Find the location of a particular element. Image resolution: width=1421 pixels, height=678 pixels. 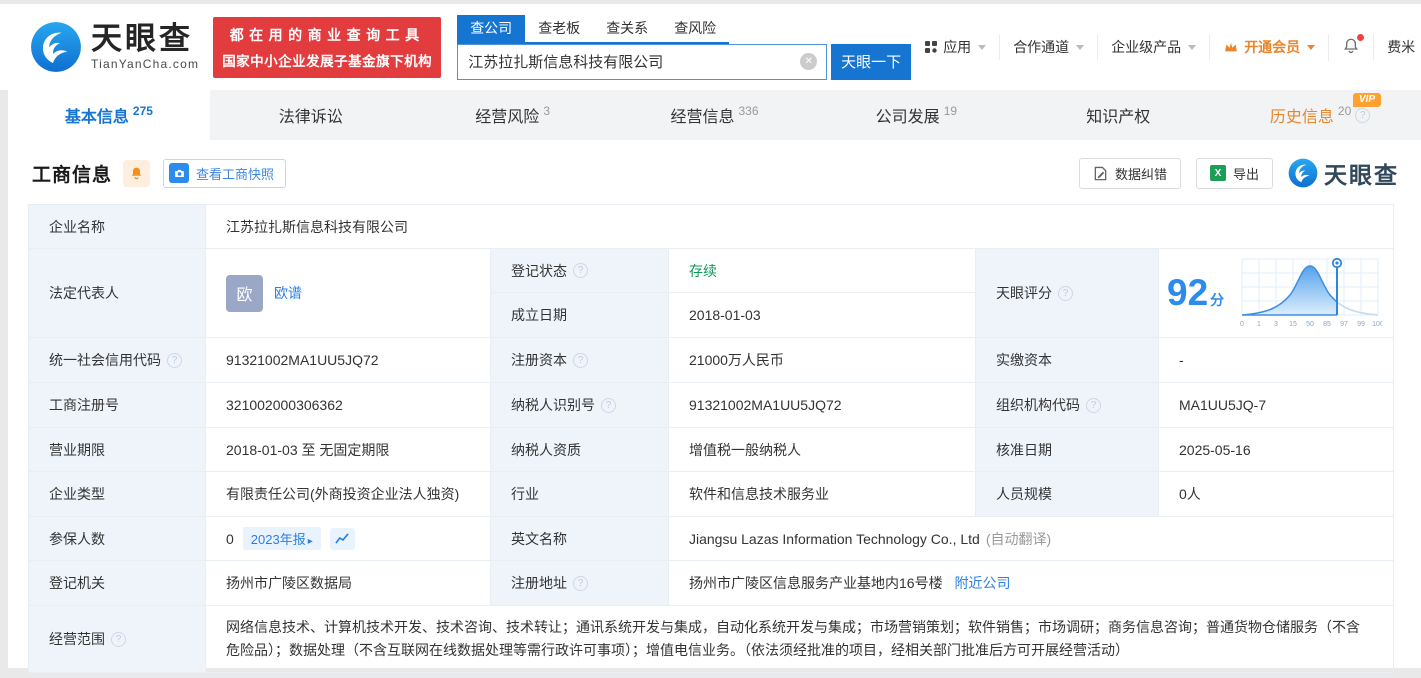

nav-partner-label: 合作通道 is located at coordinates (1041, 47).